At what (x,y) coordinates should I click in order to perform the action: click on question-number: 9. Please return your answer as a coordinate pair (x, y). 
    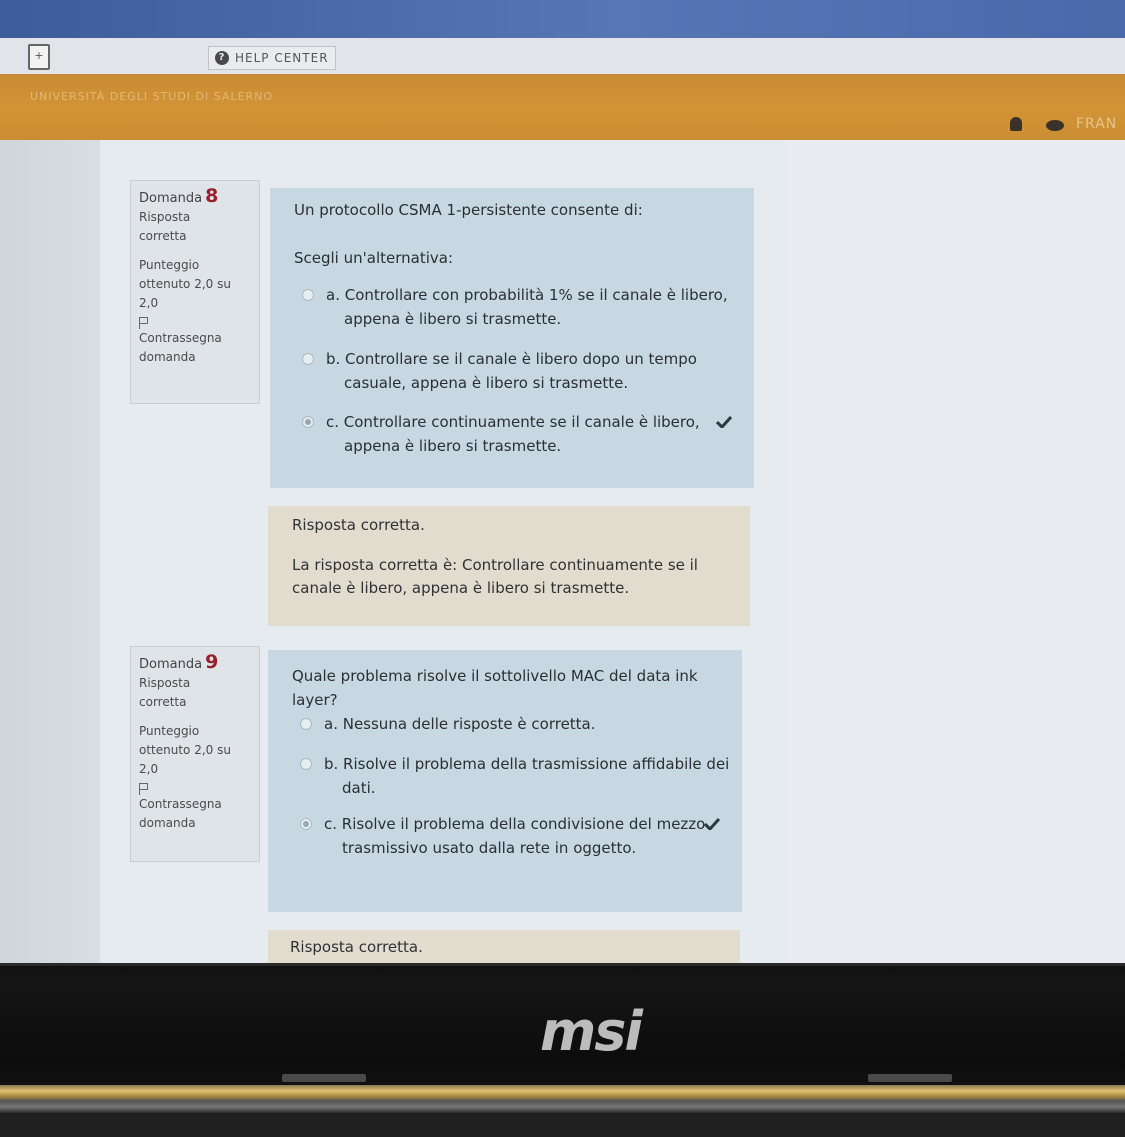
    Looking at the image, I should click on (212, 662).